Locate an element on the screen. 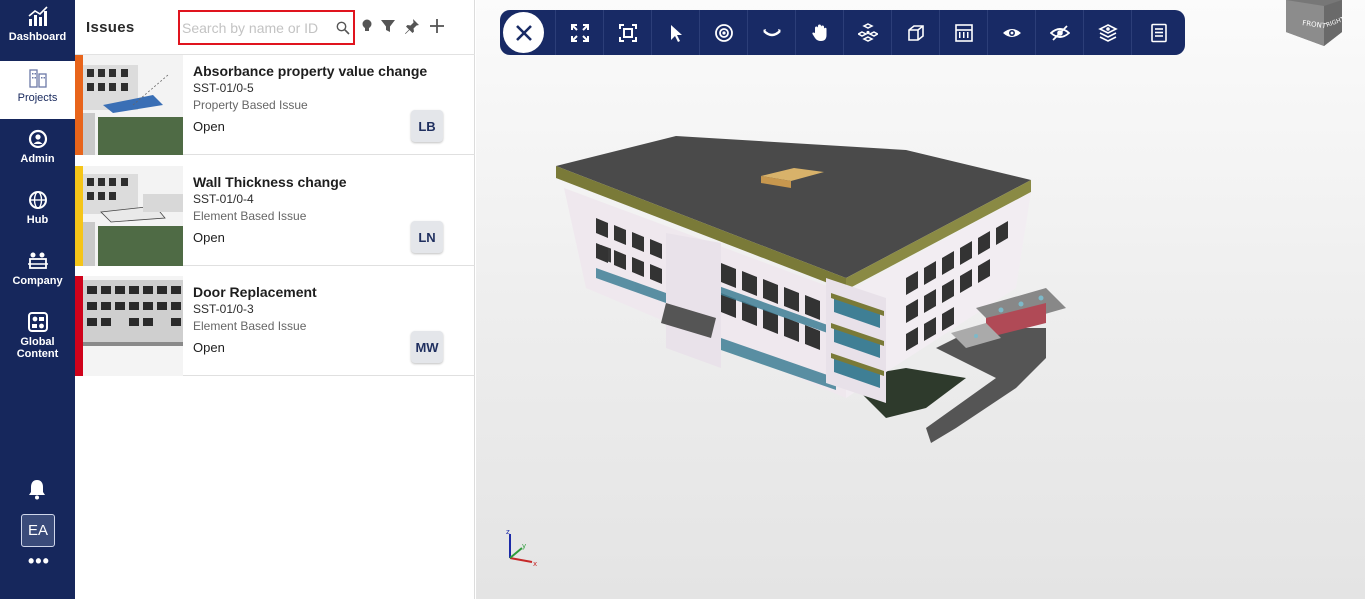 The image size is (1365, 599). close-viewer-button is located at coordinates (523, 32).